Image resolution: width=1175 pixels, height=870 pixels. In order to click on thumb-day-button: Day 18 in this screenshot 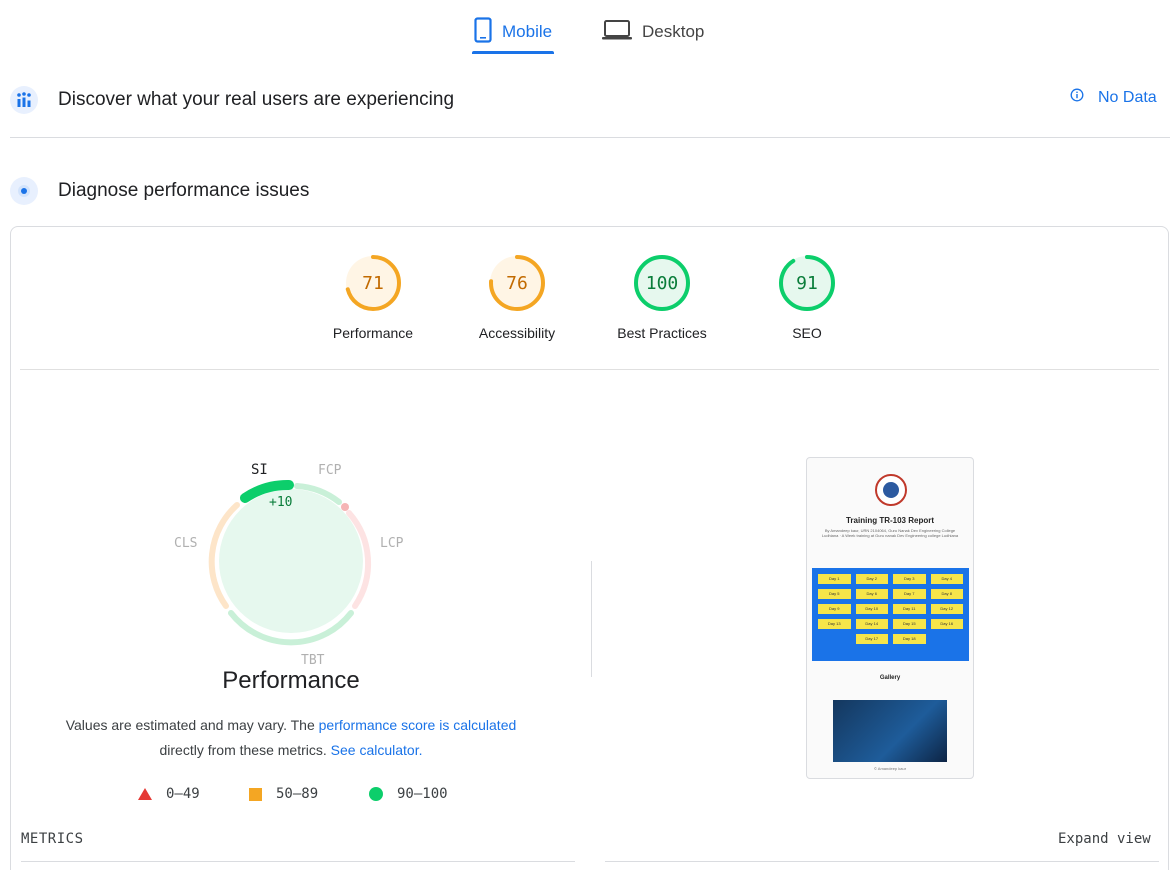, I will do `click(909, 639)`.